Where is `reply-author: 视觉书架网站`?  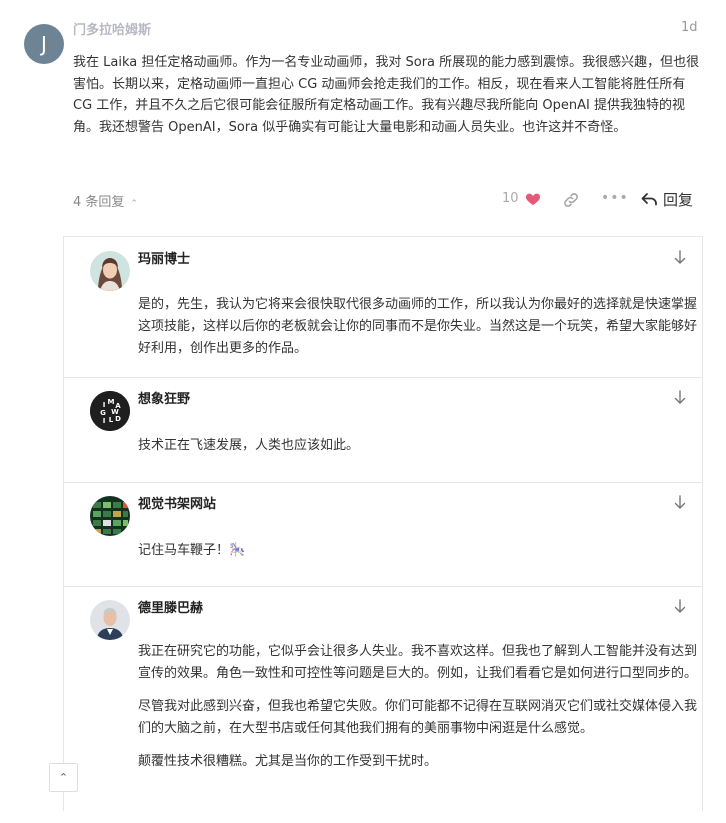 reply-author: 视觉书架网站 is located at coordinates (177, 502).